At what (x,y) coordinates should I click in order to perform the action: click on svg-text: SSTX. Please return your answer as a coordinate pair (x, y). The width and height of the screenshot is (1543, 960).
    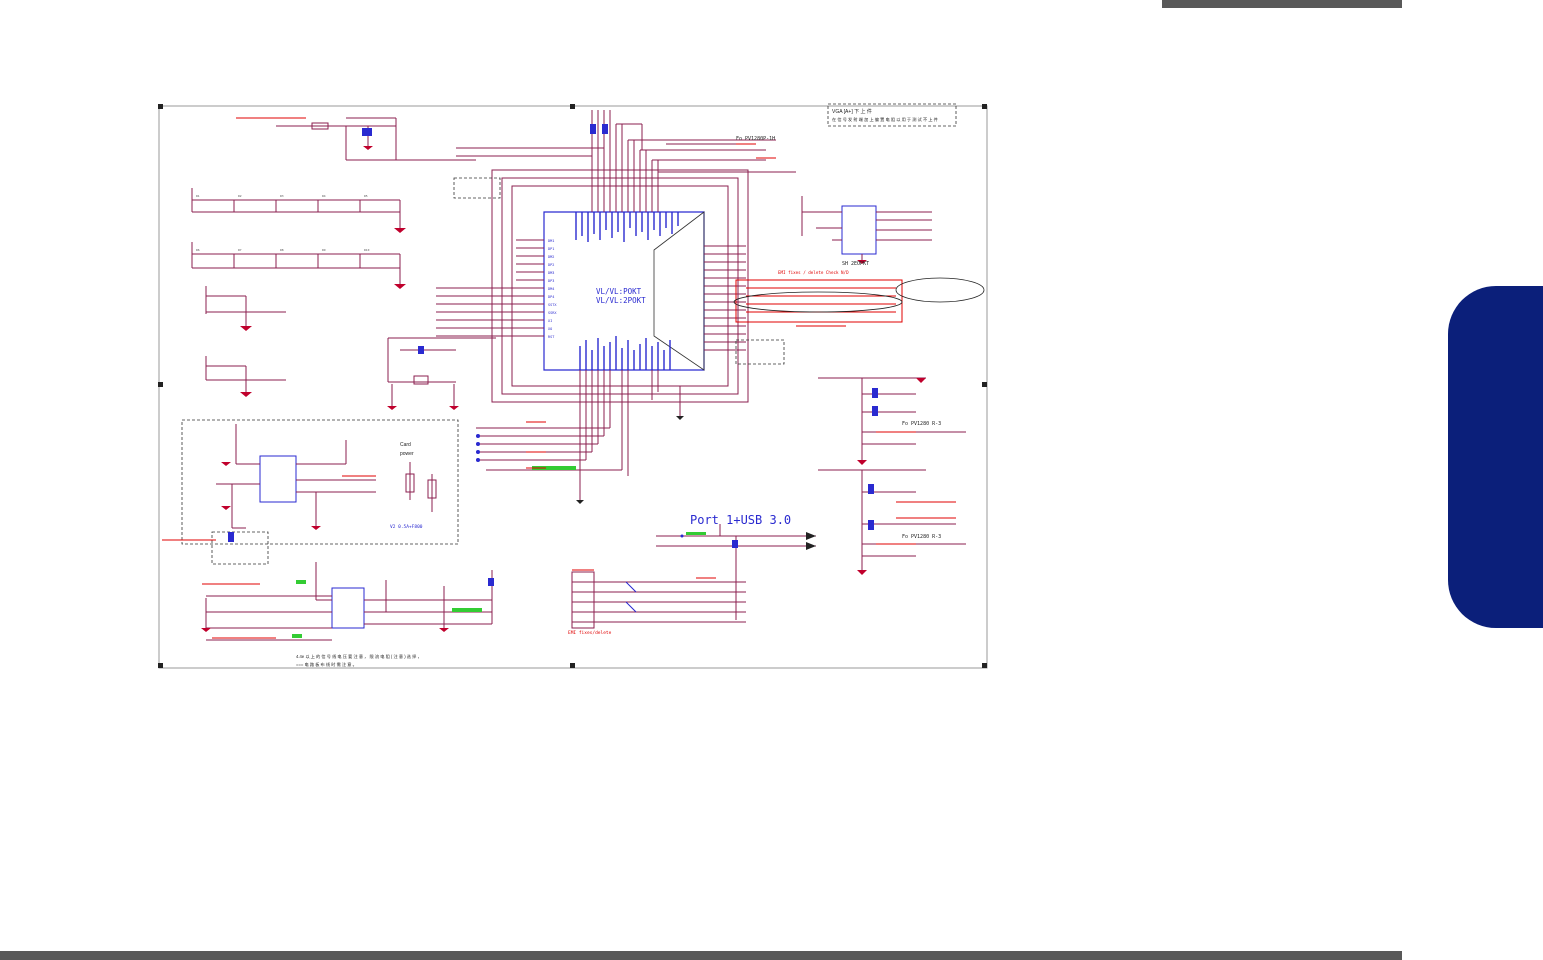
    Looking at the image, I should click on (552, 305).